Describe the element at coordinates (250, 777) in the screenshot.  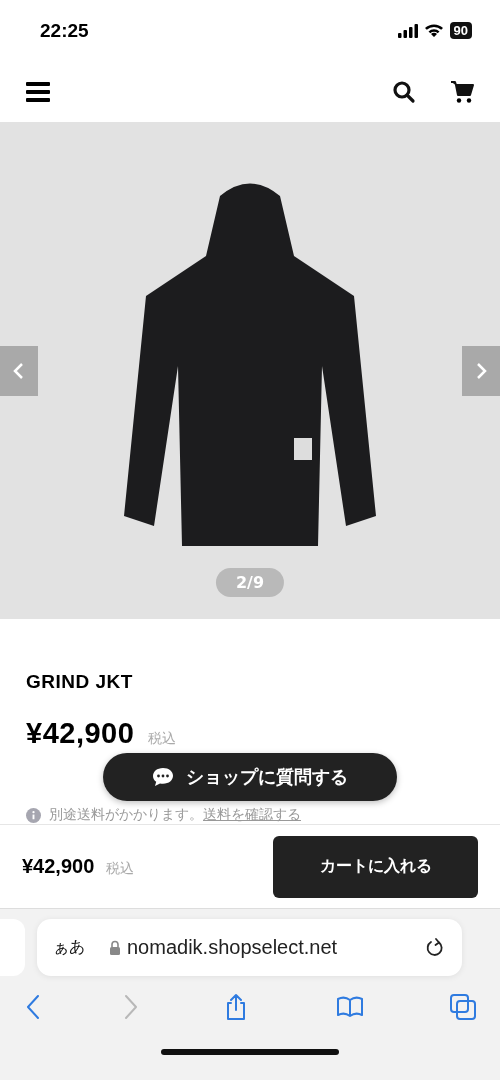
I see `ask-shop-button: ショップに質問する` at that location.